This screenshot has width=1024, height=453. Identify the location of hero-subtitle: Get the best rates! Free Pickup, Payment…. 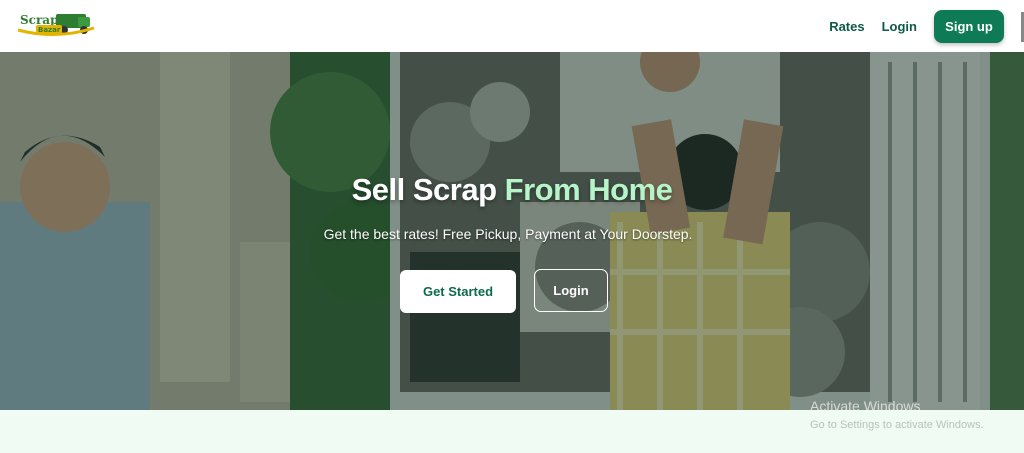
(508, 234).